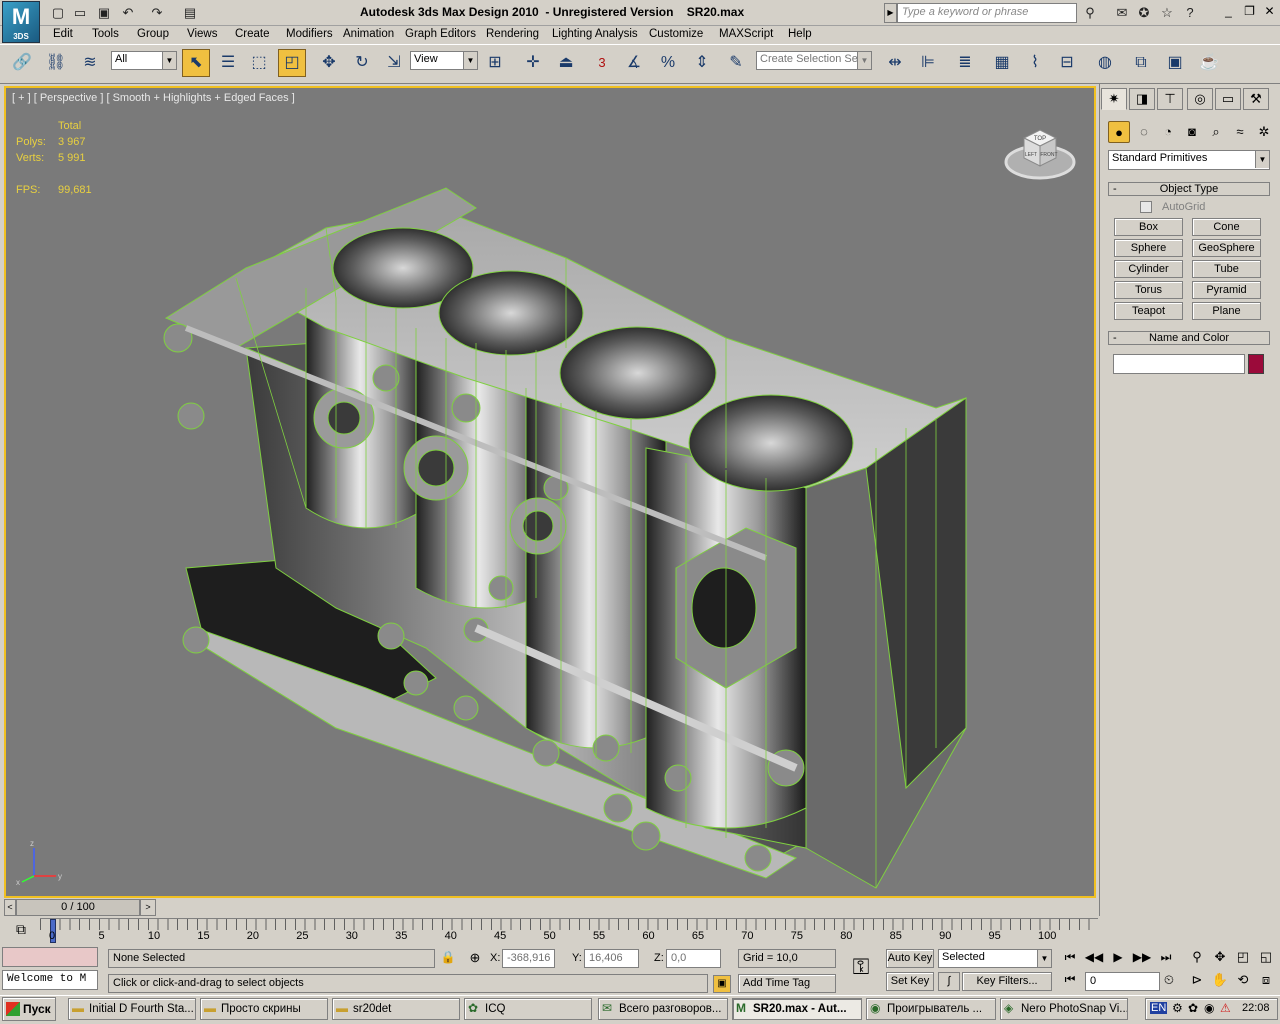 The image size is (1280, 1024). I want to click on select-by-name-icon: ☰, so click(228, 63).